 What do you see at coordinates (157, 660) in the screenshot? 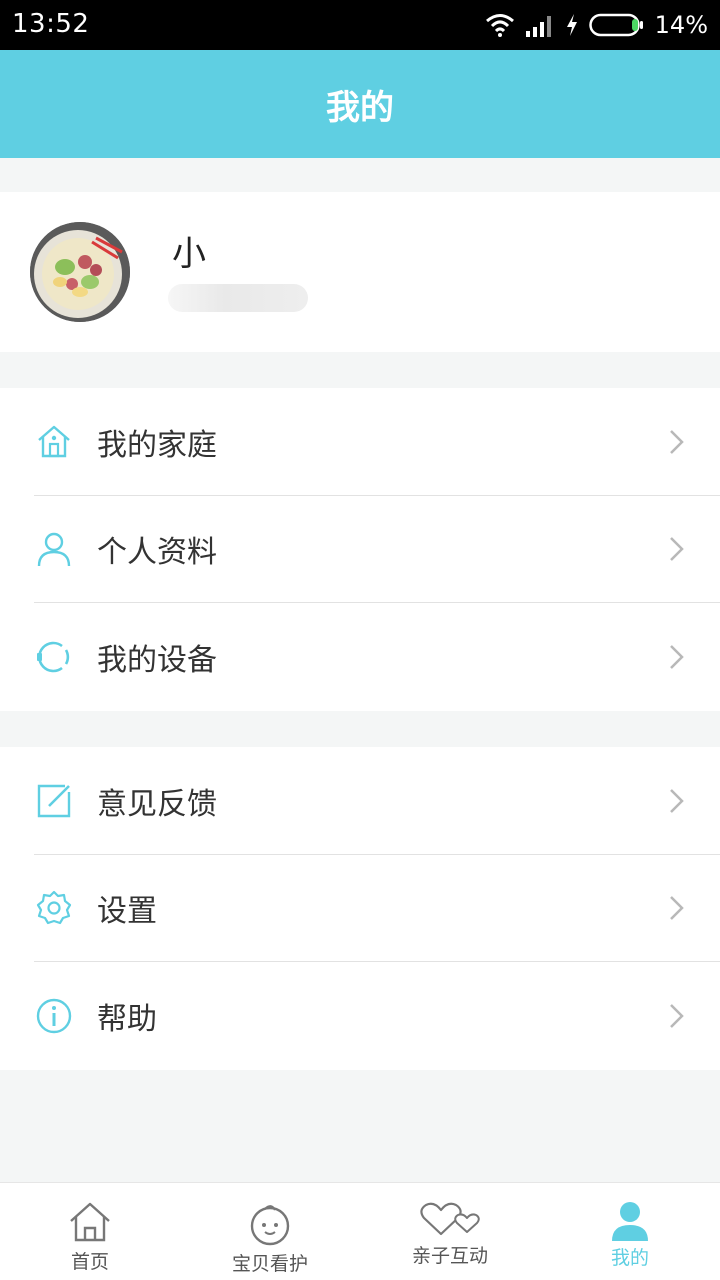
I see `menu-item-label: 我的设备` at bounding box center [157, 660].